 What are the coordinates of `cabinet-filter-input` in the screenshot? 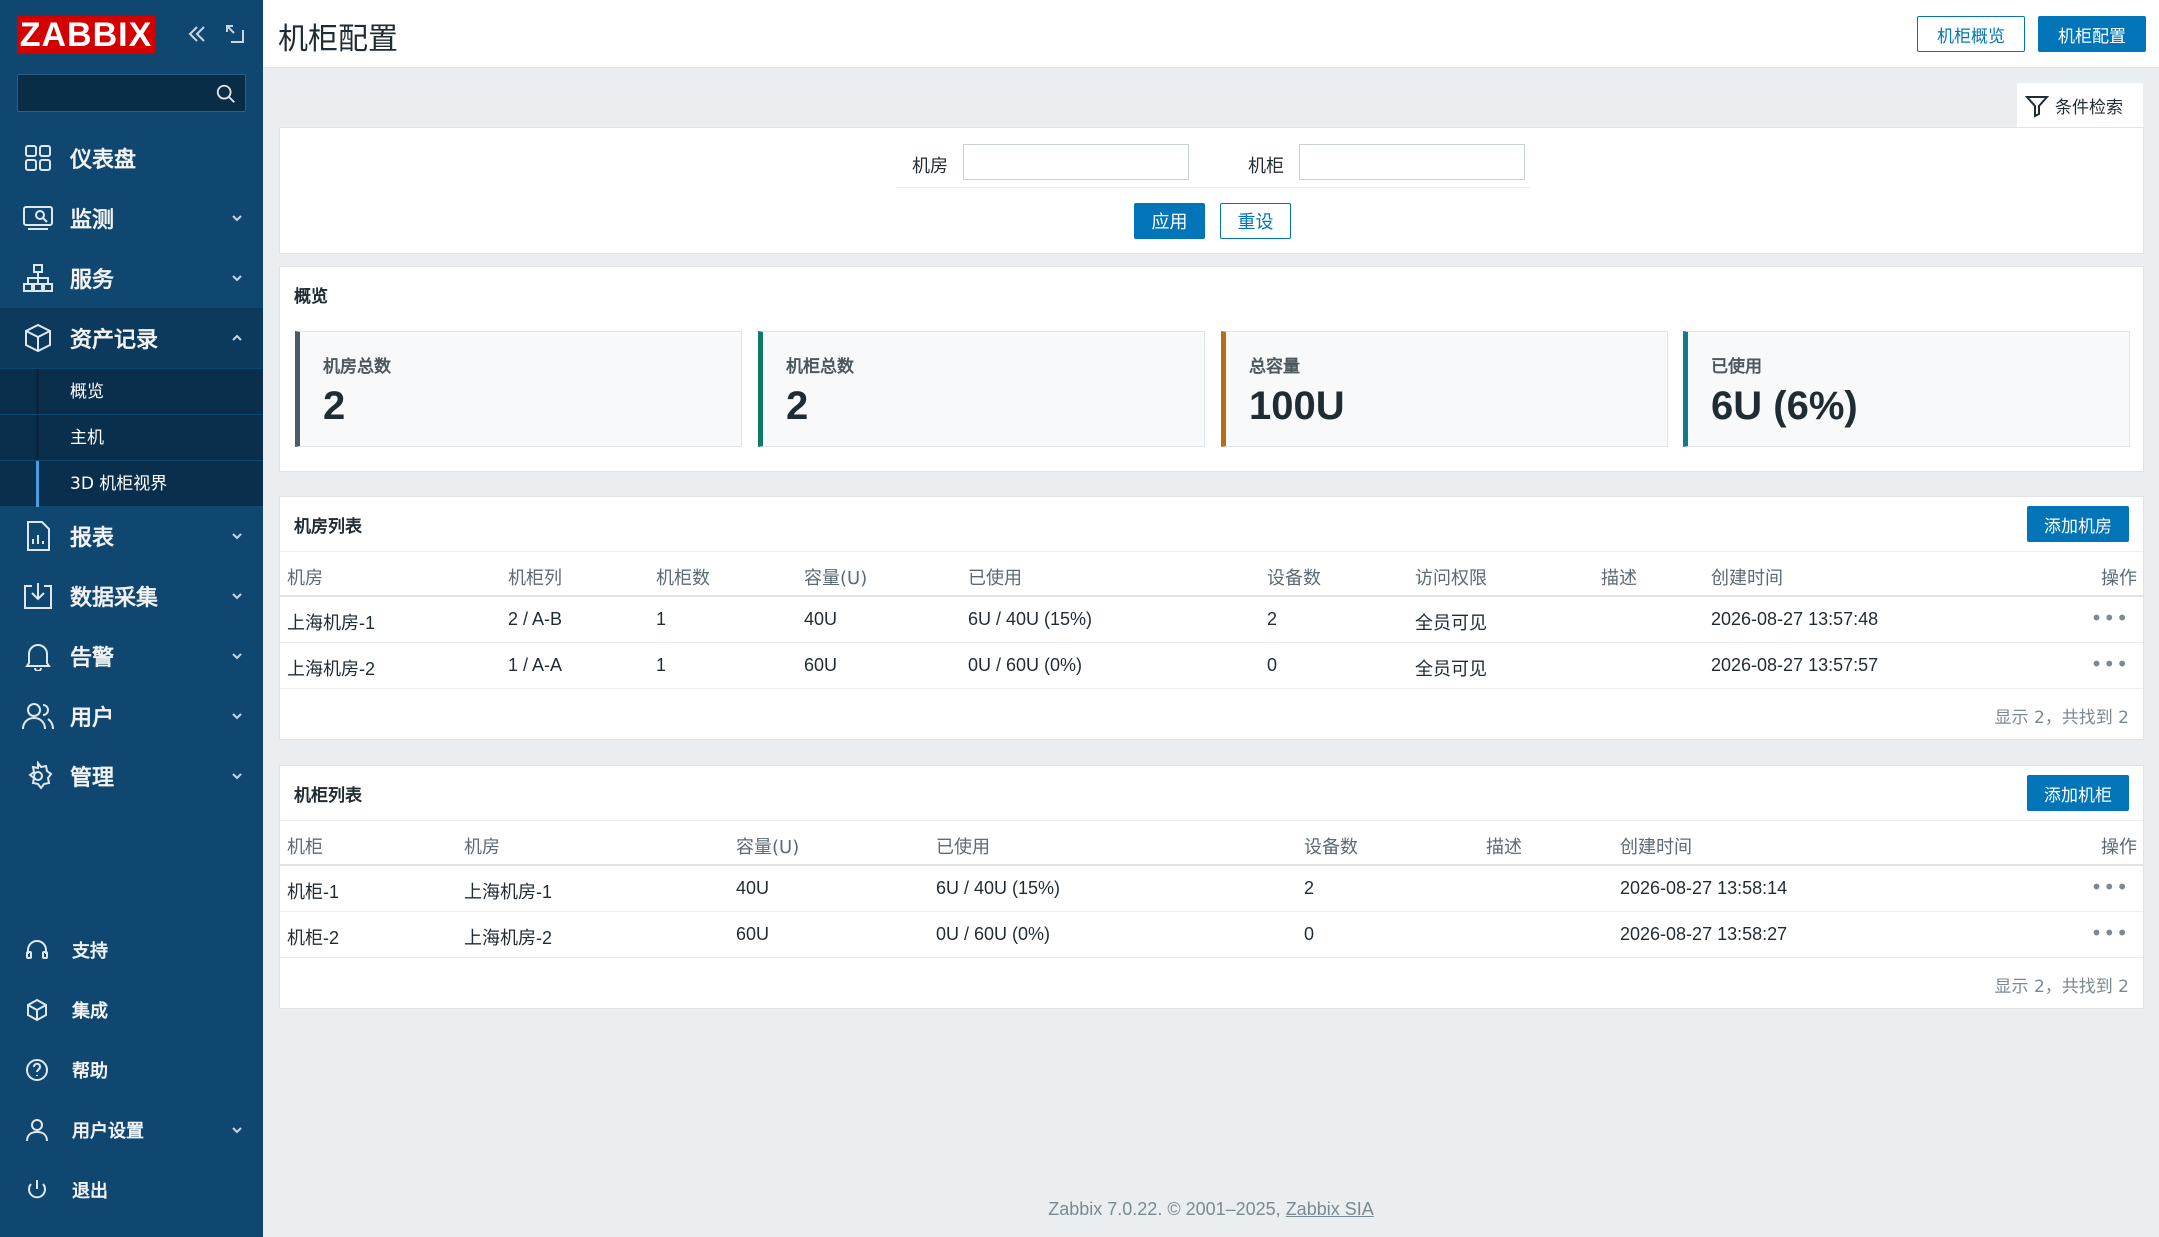 It's located at (1412, 162).